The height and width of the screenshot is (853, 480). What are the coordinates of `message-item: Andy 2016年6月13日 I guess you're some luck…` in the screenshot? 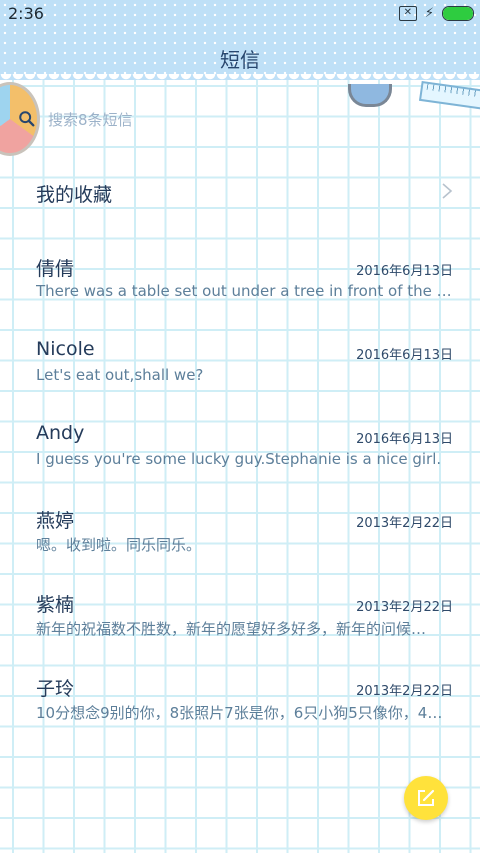 It's located at (240, 457).